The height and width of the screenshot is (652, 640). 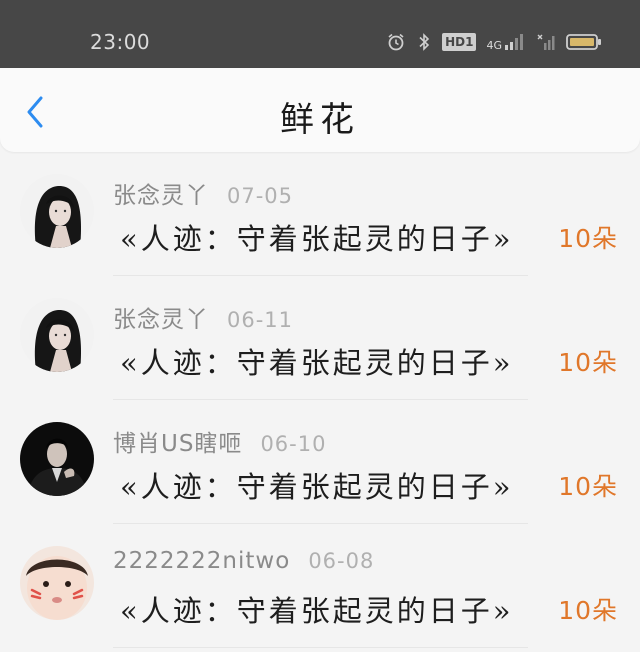 I want to click on status-time: 23:00, so click(x=120, y=42).